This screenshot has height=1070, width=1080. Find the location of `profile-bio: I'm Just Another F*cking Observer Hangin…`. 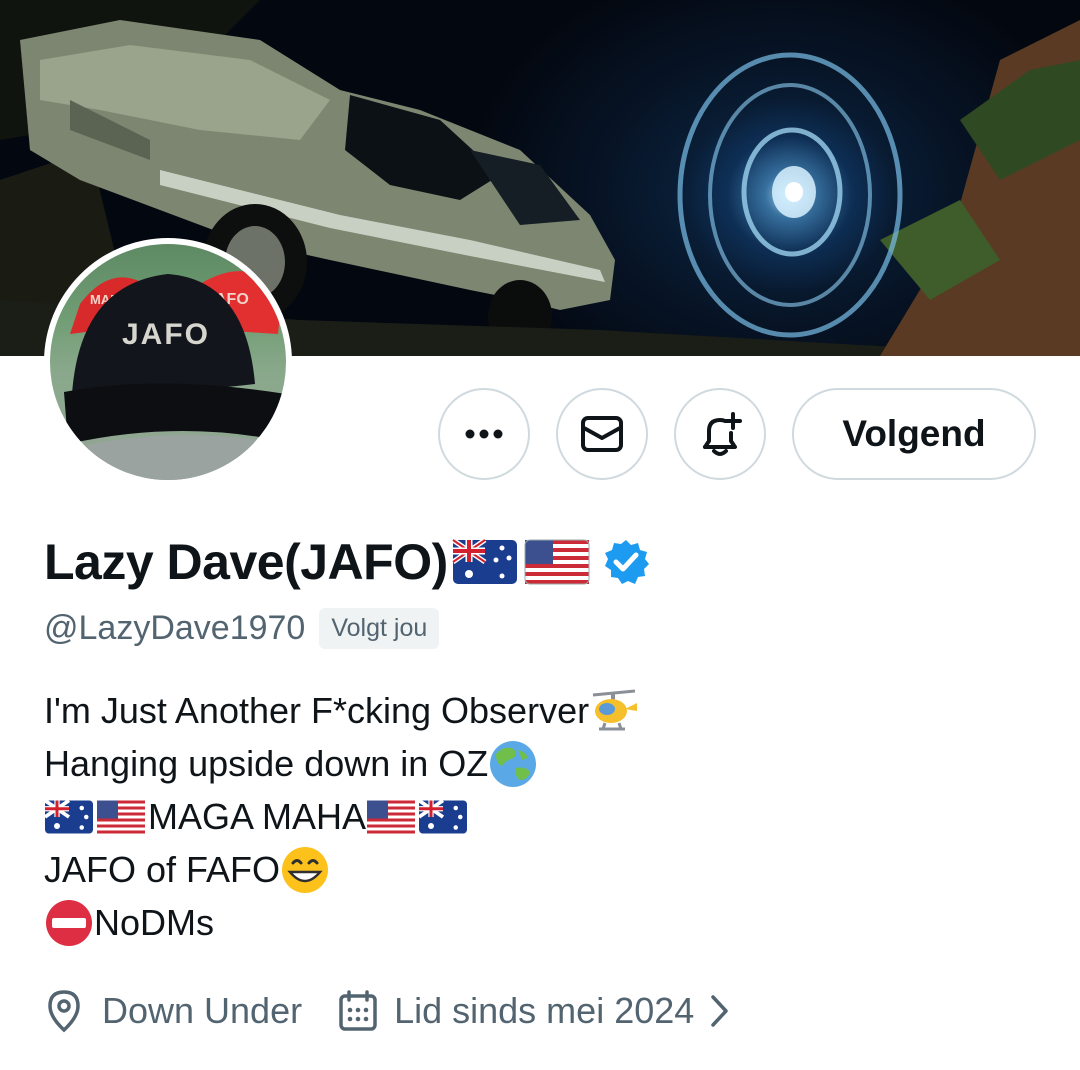

profile-bio: I'm Just Another F*cking Observer Hangin… is located at coordinates (341, 816).